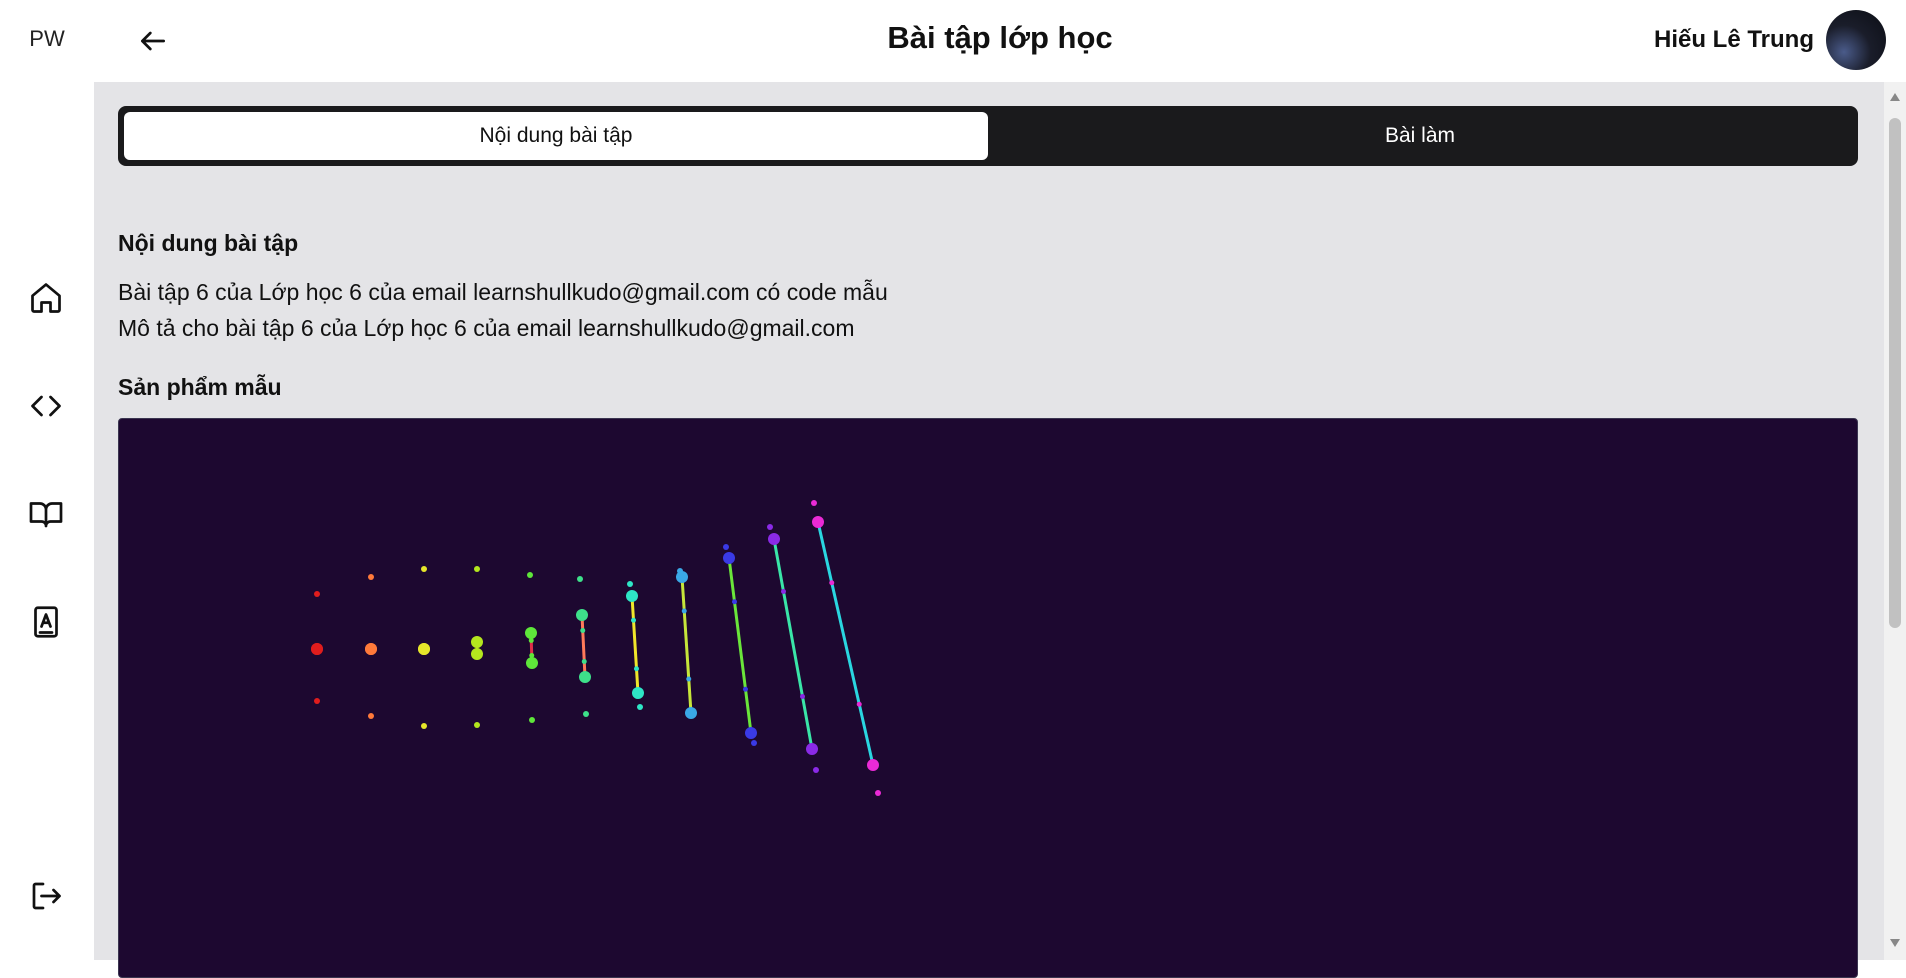 Image resolution: width=1906 pixels, height=978 pixels. Describe the element at coordinates (1895, 943) in the screenshot. I see `scroll-down-arrow` at that location.